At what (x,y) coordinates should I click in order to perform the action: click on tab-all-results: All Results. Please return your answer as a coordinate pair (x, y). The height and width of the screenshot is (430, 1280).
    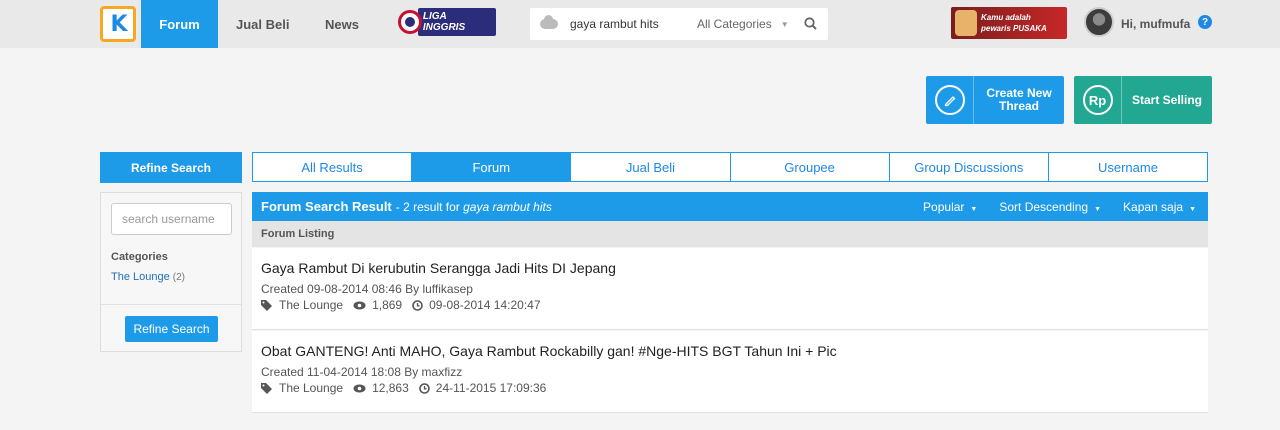
    Looking at the image, I should click on (332, 167).